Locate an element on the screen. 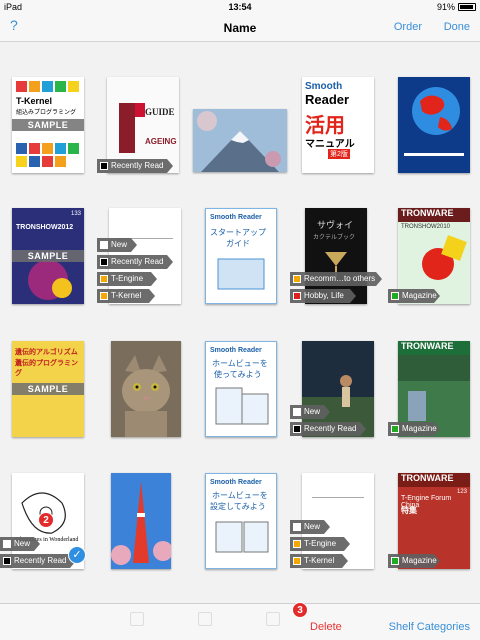  cover-title: GUIDE is located at coordinates (160, 112).